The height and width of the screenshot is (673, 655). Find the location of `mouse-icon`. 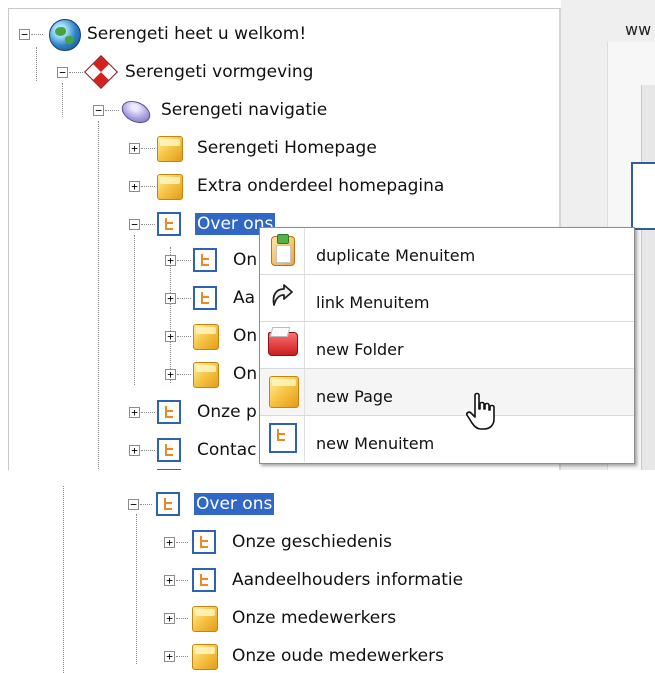

mouse-icon is located at coordinates (136, 112).